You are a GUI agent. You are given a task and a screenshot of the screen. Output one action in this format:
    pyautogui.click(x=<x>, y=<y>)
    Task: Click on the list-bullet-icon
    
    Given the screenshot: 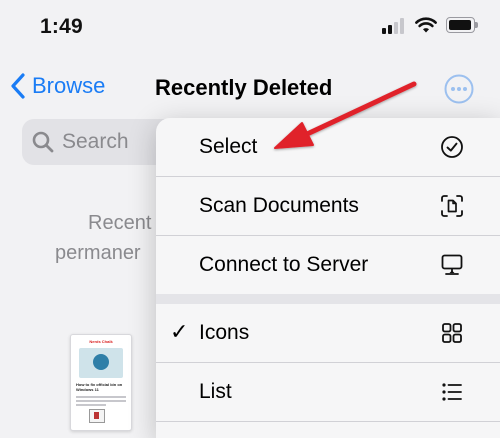 What is the action you would take?
    pyautogui.click(x=452, y=392)
    